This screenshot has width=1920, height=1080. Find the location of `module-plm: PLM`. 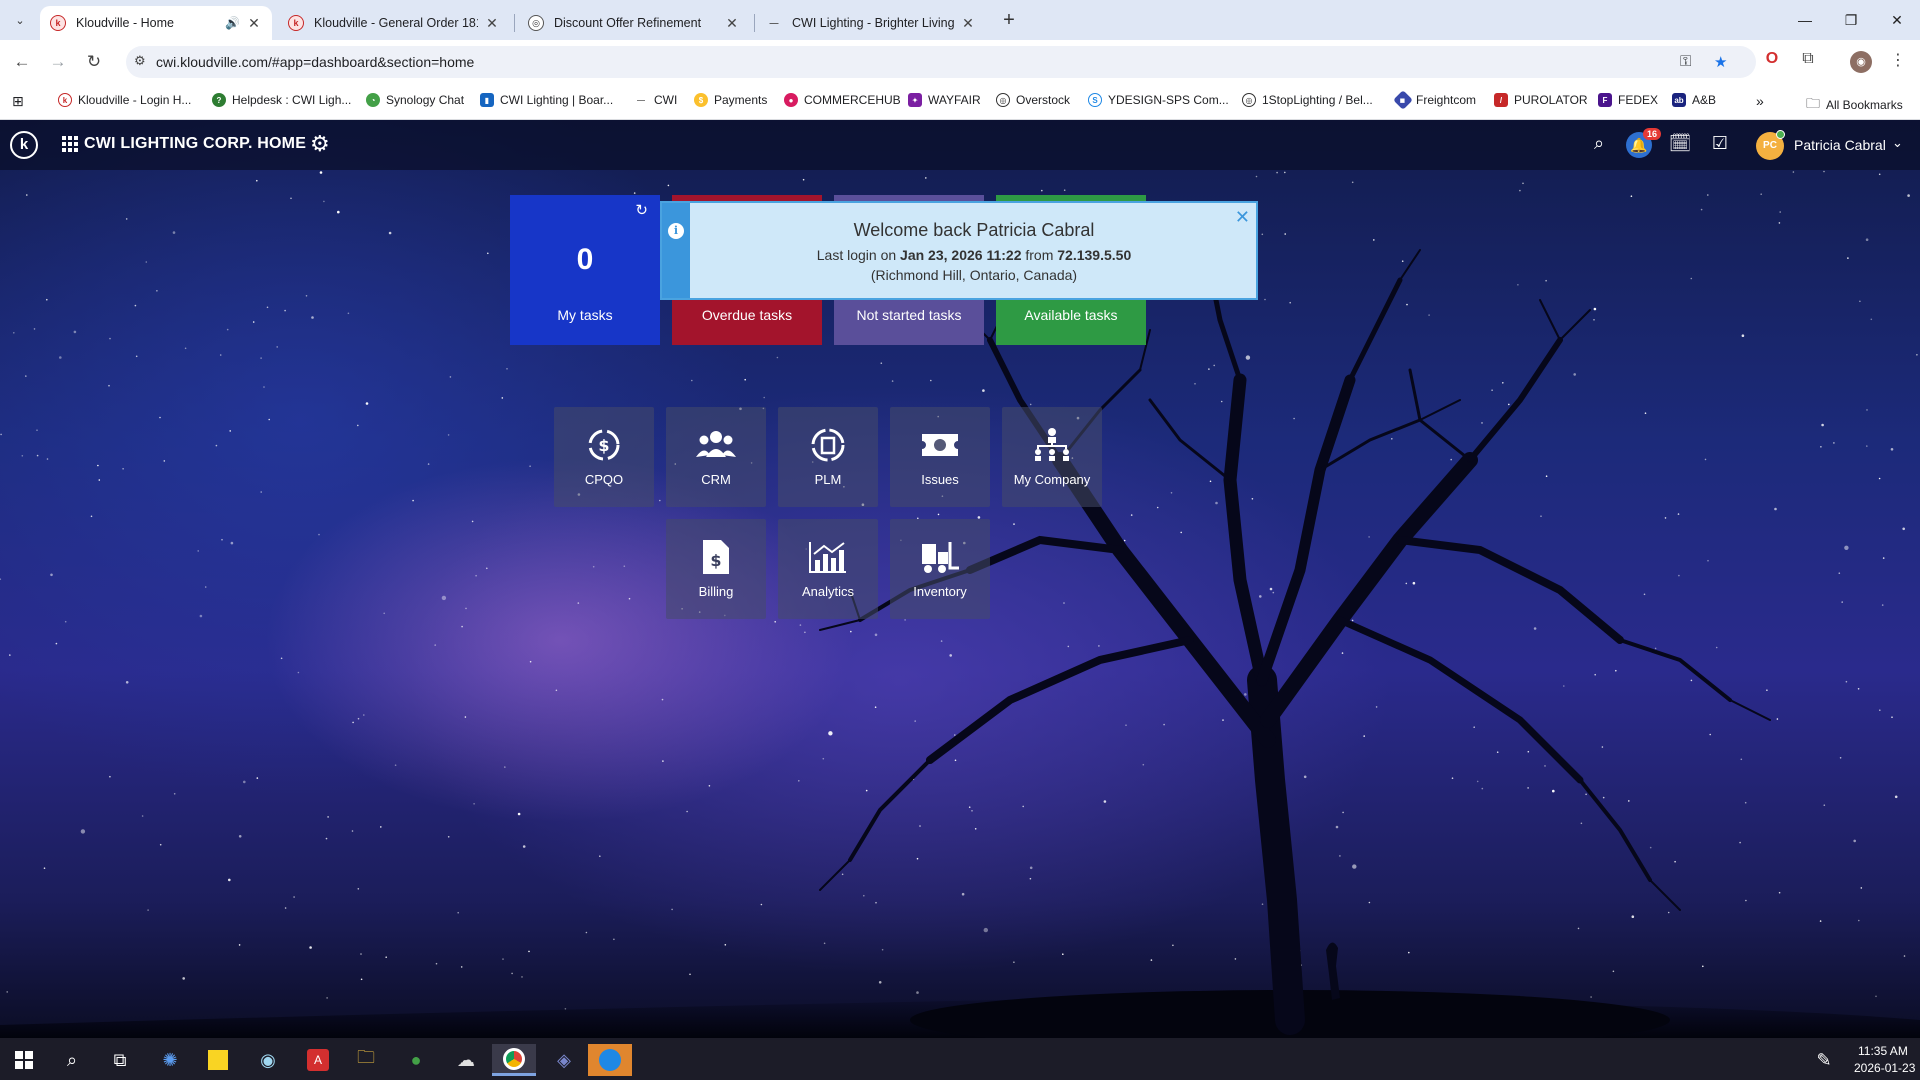

module-plm: PLM is located at coordinates (828, 457).